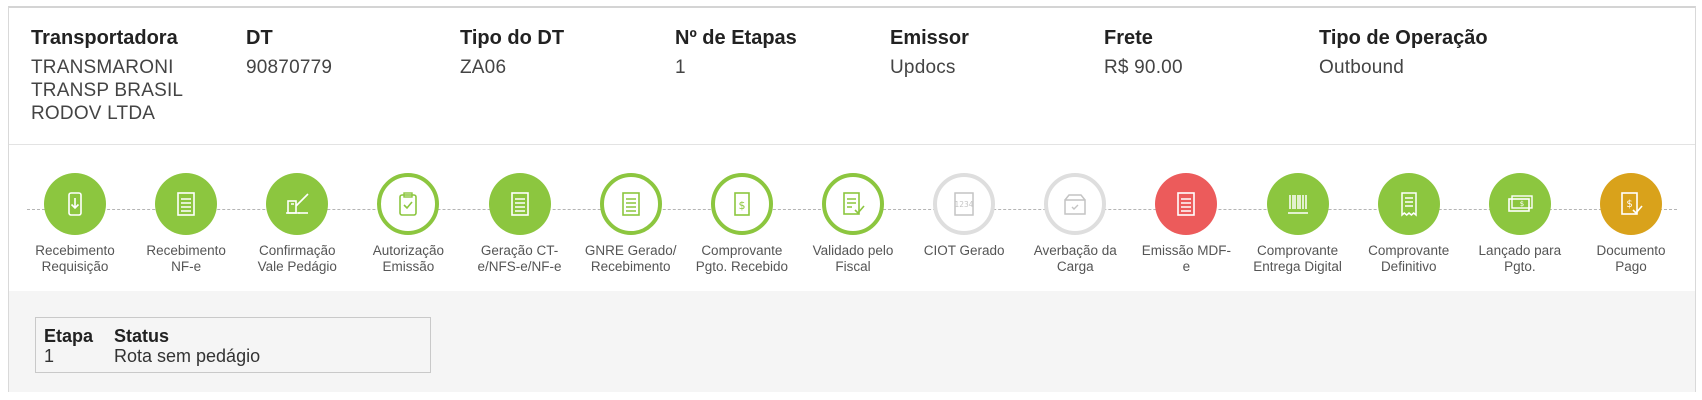 The width and height of the screenshot is (1702, 400). What do you see at coordinates (680, 67) in the screenshot?
I see `field-value: 1` at bounding box center [680, 67].